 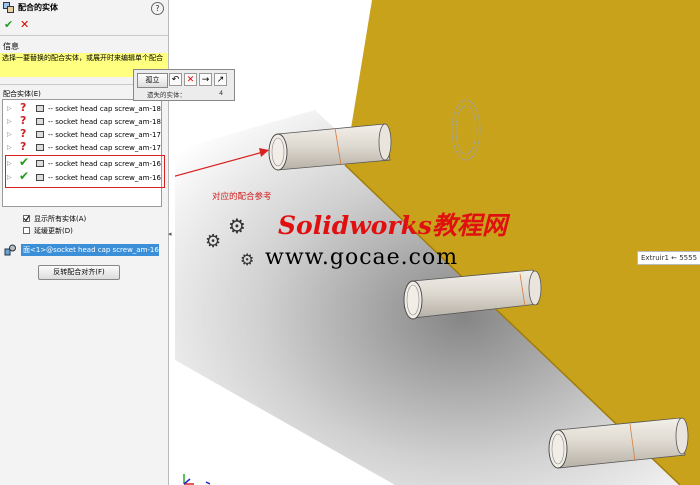 What do you see at coordinates (8, 7) in the screenshot?
I see `mate-entities-icon` at bounding box center [8, 7].